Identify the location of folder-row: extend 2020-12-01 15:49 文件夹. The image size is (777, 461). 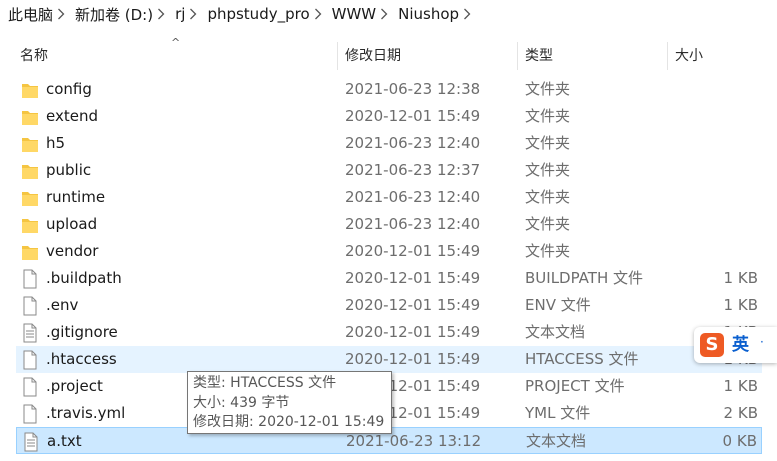
(389, 116).